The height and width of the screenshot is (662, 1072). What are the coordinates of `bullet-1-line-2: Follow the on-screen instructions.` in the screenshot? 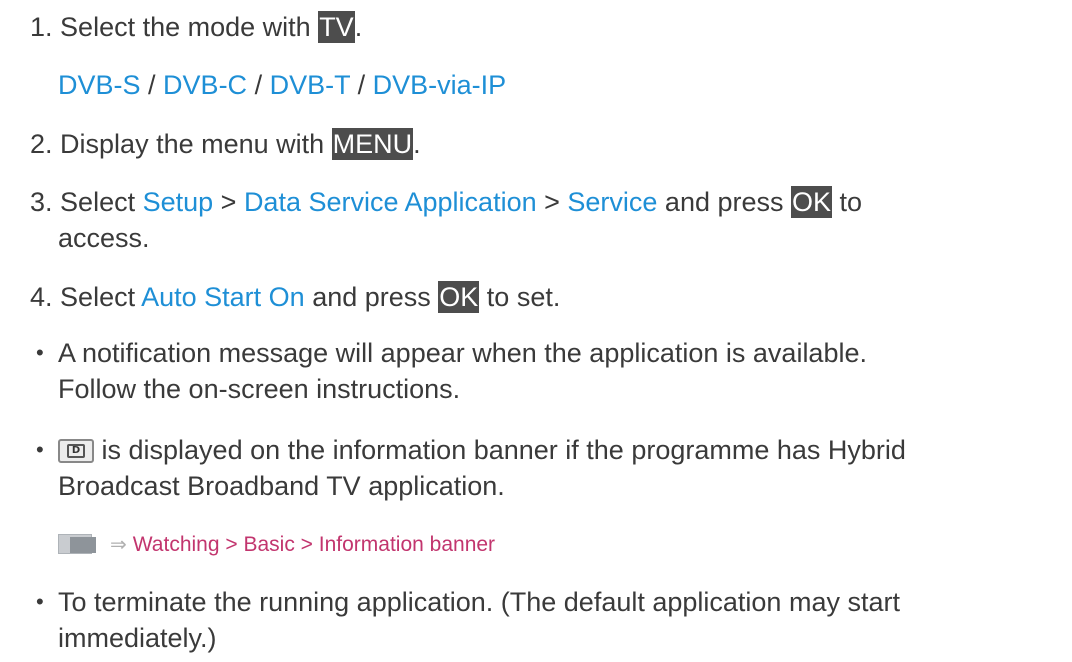 It's located at (259, 389).